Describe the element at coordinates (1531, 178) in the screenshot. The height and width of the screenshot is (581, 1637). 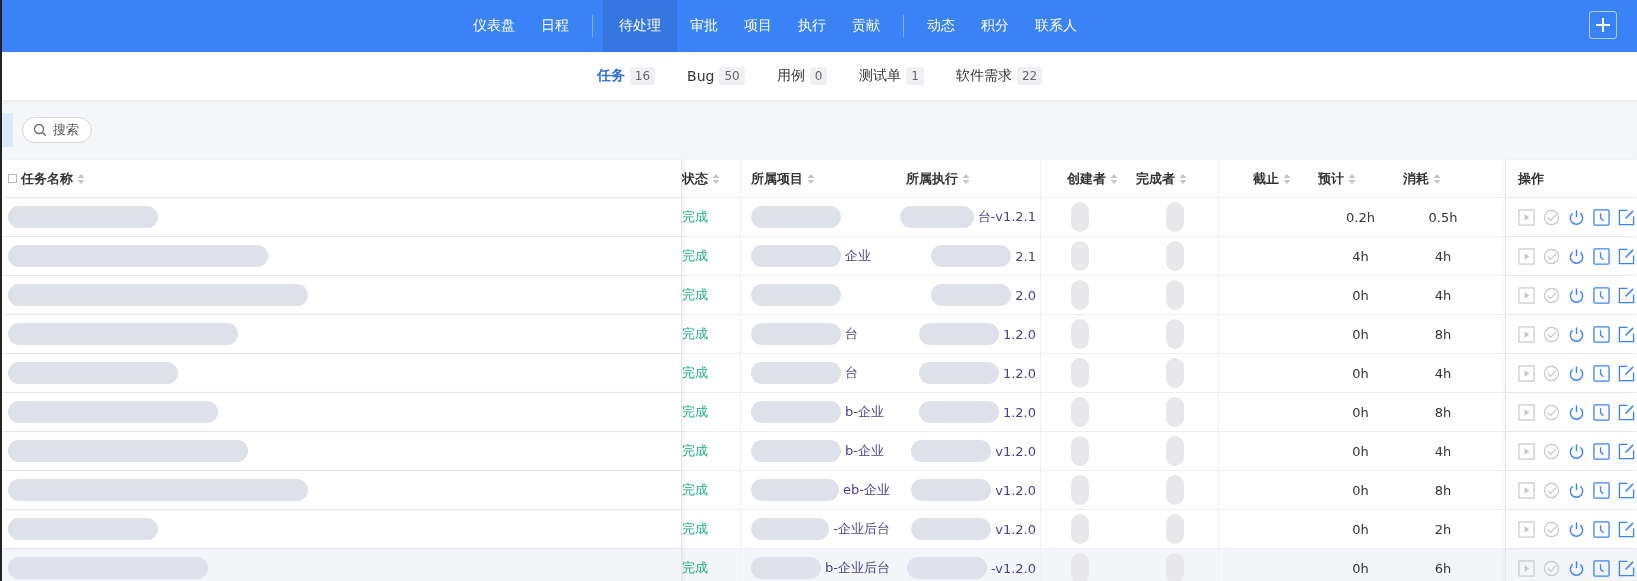
I see `column-header: 操作` at that location.